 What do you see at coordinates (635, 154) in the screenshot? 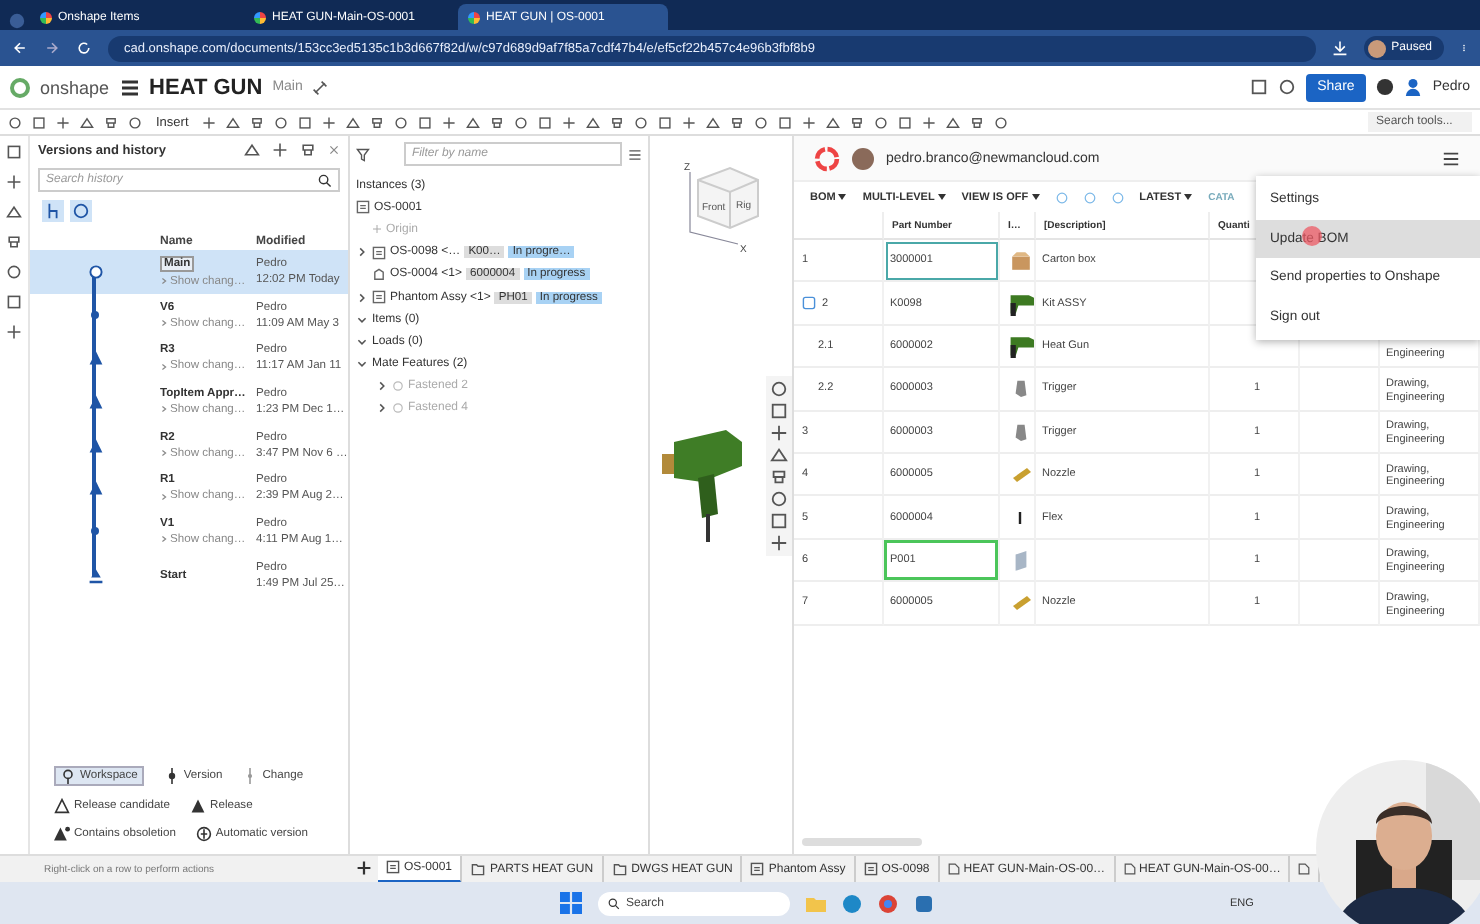
I see `list-icon` at bounding box center [635, 154].